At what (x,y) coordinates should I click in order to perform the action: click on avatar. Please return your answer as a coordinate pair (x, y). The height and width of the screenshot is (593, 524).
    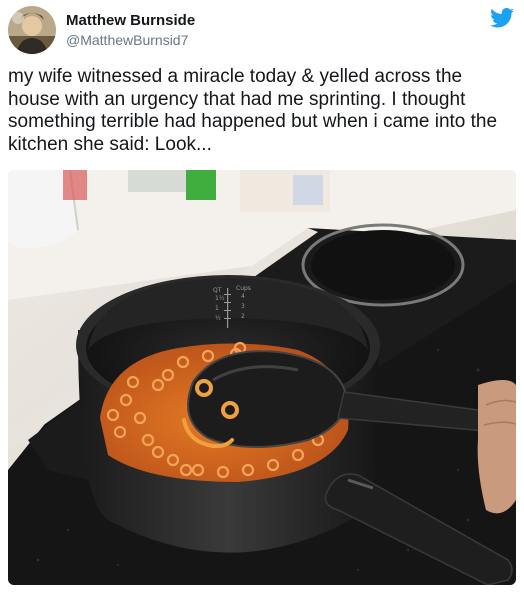
    Looking at the image, I should click on (32, 30).